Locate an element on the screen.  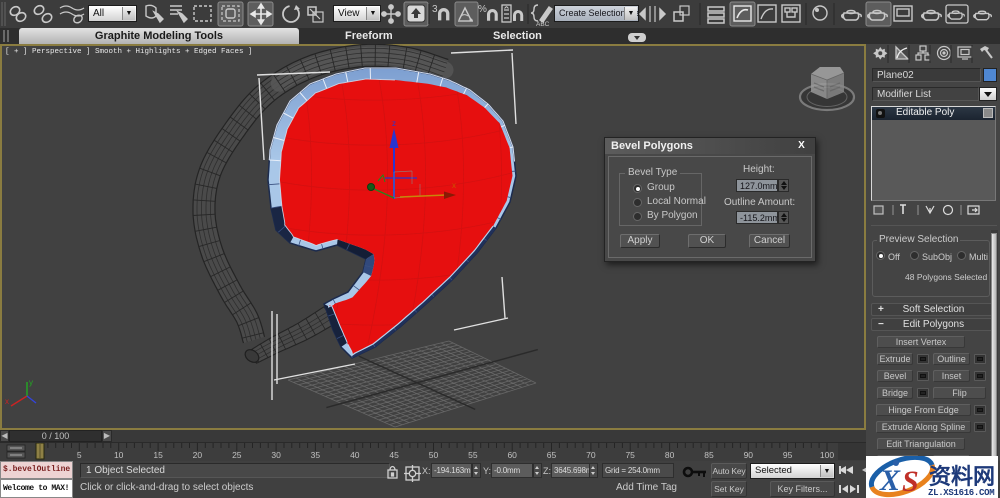
svg-text: 95 is located at coordinates (788, 455).